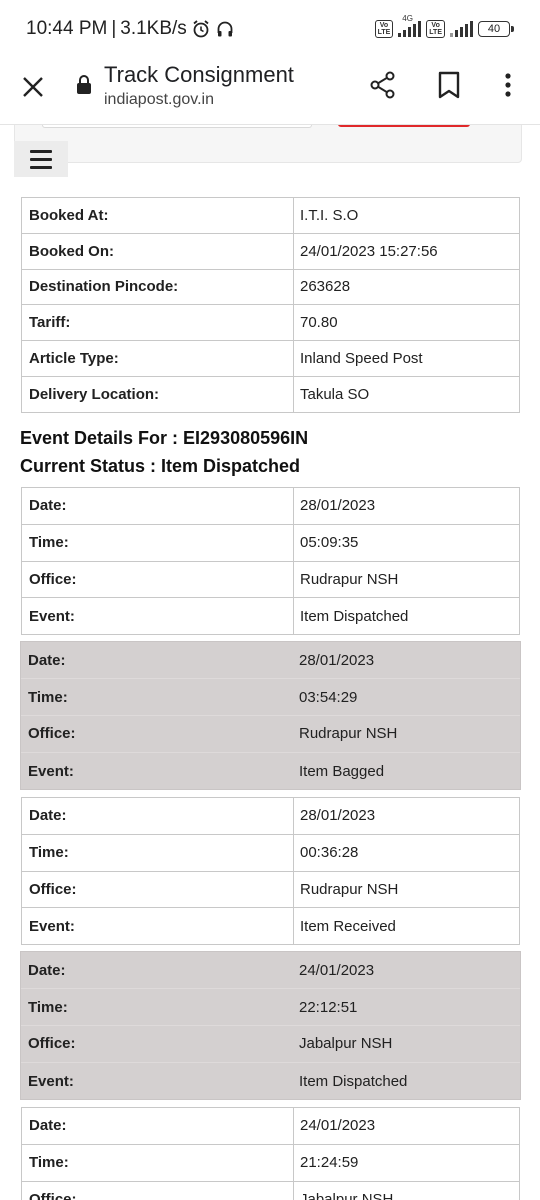 The width and height of the screenshot is (540, 1200). I want to click on battery-level: 40, so click(494, 29).